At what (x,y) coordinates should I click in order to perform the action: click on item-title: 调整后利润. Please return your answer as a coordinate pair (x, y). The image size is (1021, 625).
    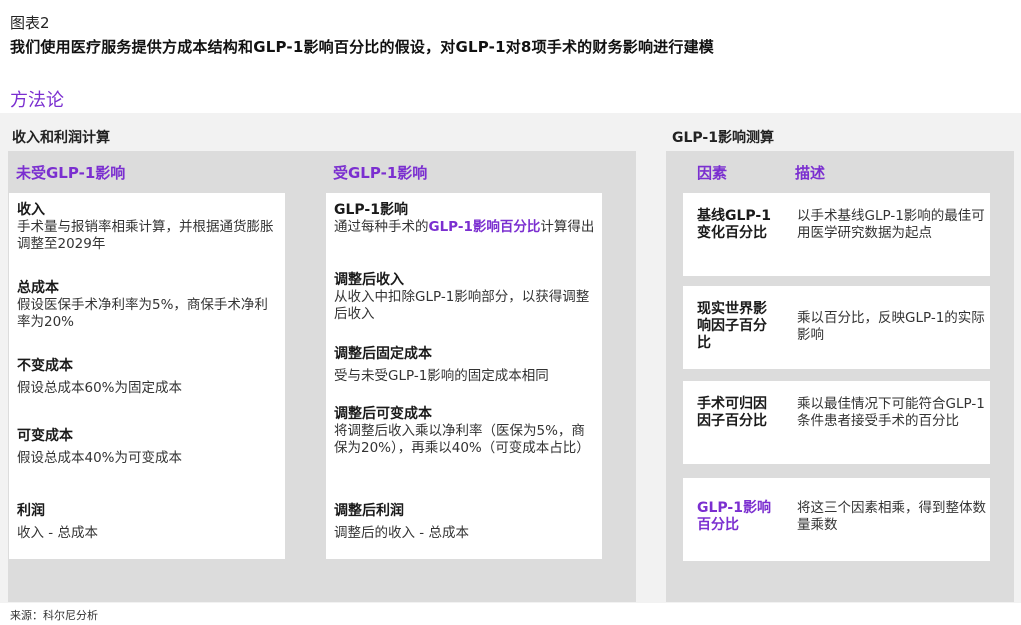
    Looking at the image, I should click on (369, 511).